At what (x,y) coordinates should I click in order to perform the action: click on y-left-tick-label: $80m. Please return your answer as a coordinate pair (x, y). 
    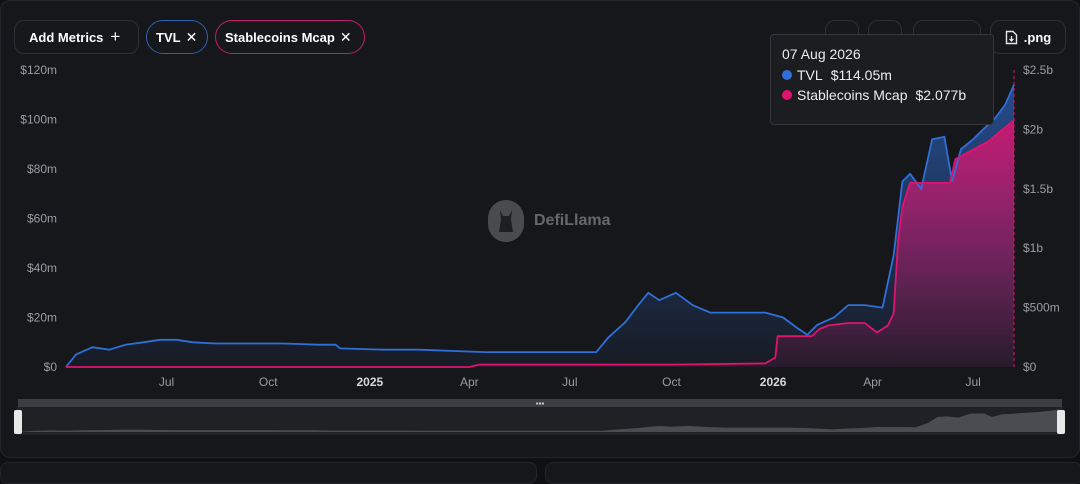
    Looking at the image, I should click on (42, 169).